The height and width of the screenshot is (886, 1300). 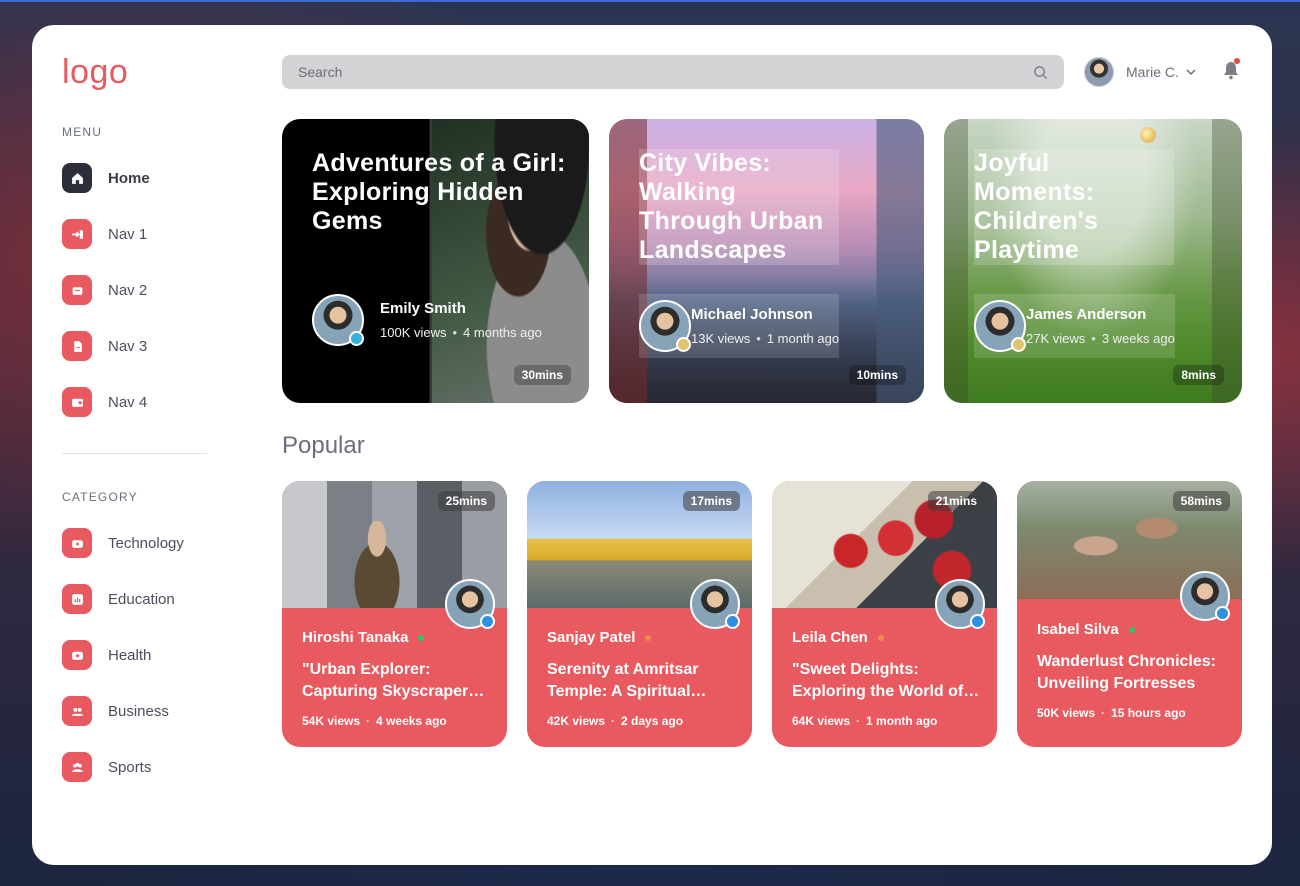 What do you see at coordinates (956, 501) in the screenshot?
I see `duration-badge: 21mins` at bounding box center [956, 501].